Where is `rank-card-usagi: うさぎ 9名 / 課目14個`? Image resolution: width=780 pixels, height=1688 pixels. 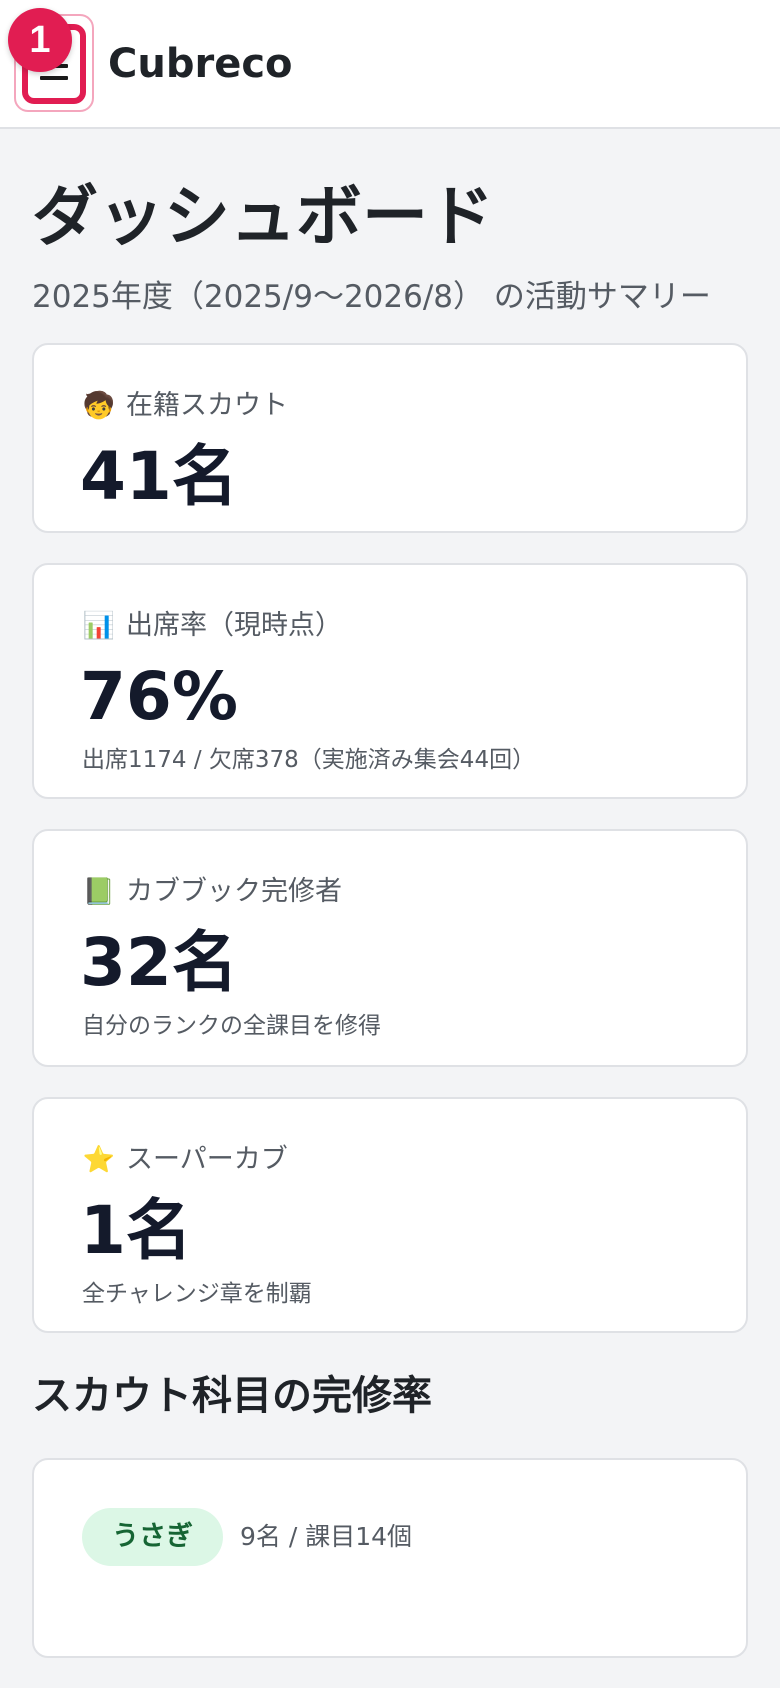 rank-card-usagi: うさぎ 9名 / 課目14個 is located at coordinates (390, 1558).